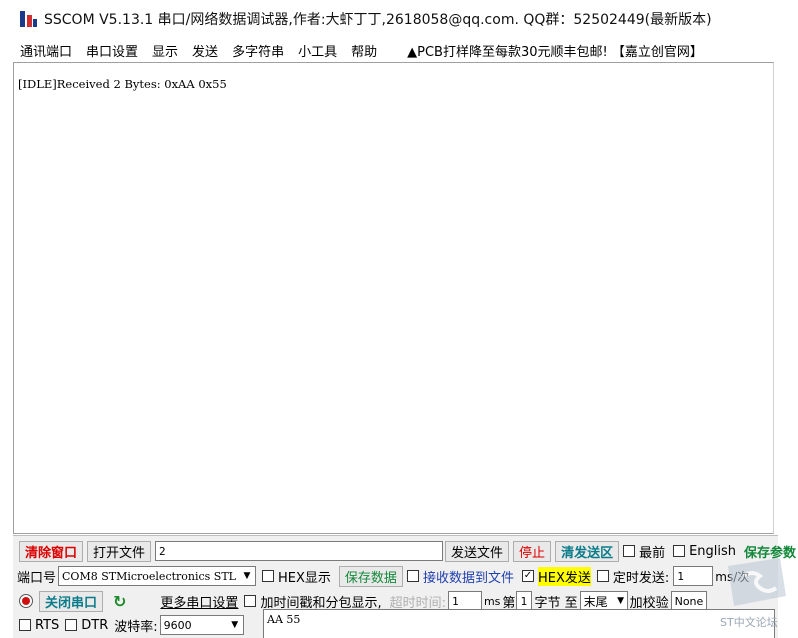  What do you see at coordinates (258, 50) in the screenshot?
I see `menu-multi-string: 多字符串` at bounding box center [258, 50].